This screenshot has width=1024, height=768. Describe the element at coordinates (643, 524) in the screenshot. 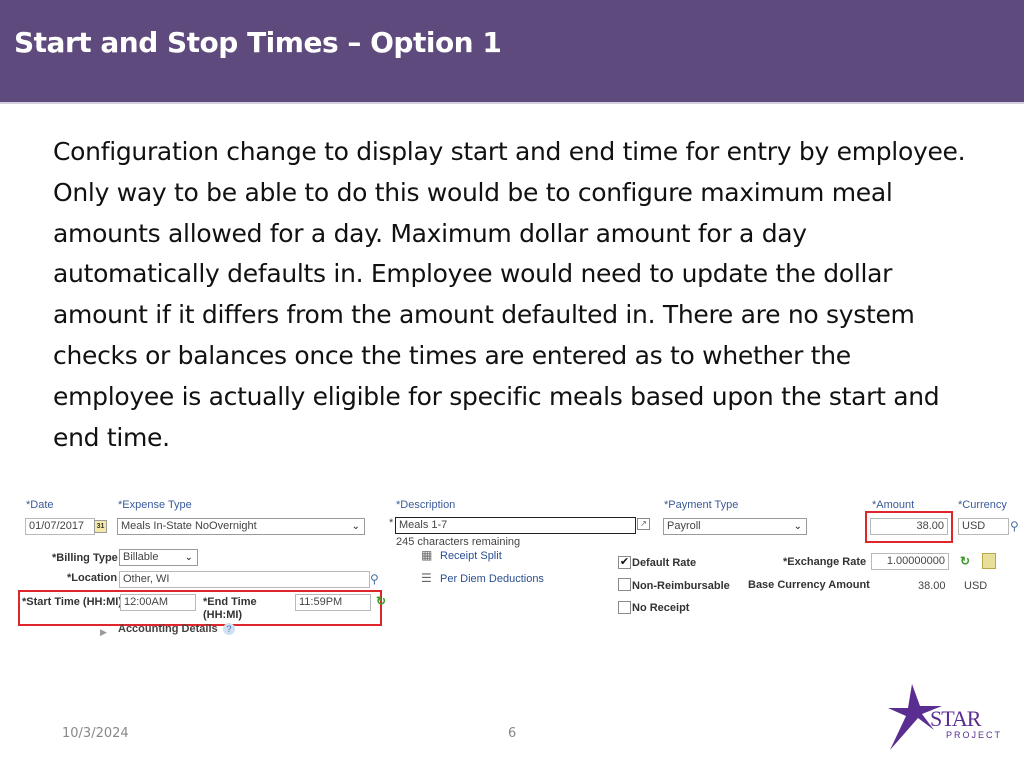

I see `expand-textarea-icon: ↗` at that location.